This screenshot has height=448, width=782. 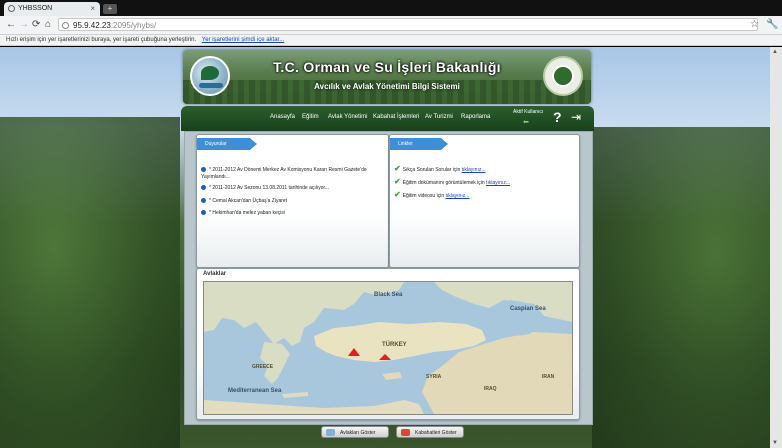 What do you see at coordinates (490, 389) in the screenshot?
I see `map-label-iraq: IRAQ` at bounding box center [490, 389].